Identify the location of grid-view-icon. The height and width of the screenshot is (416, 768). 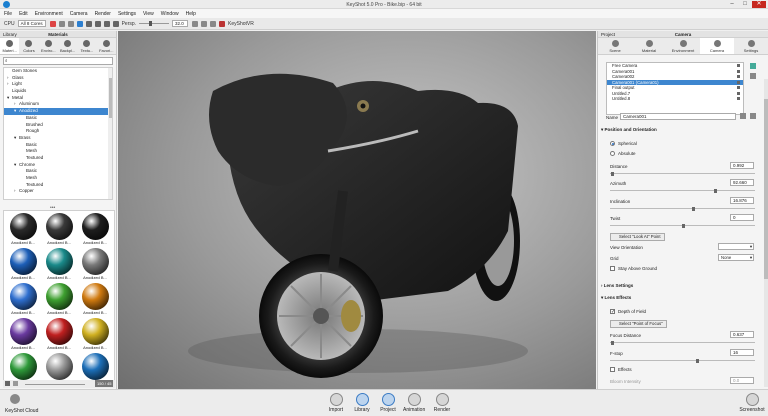
(7, 383).